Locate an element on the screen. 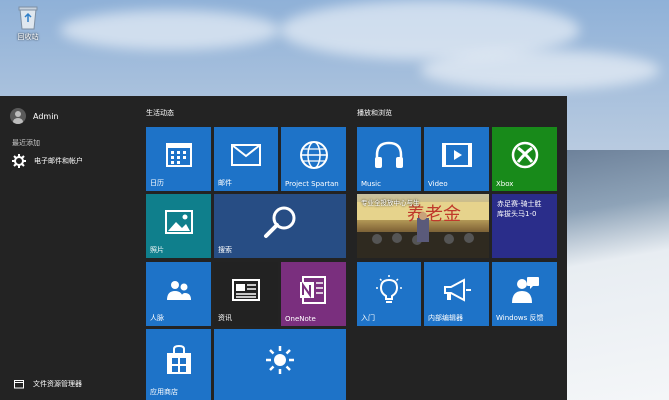 The image size is (669, 400). photos-icon is located at coordinates (178, 222).